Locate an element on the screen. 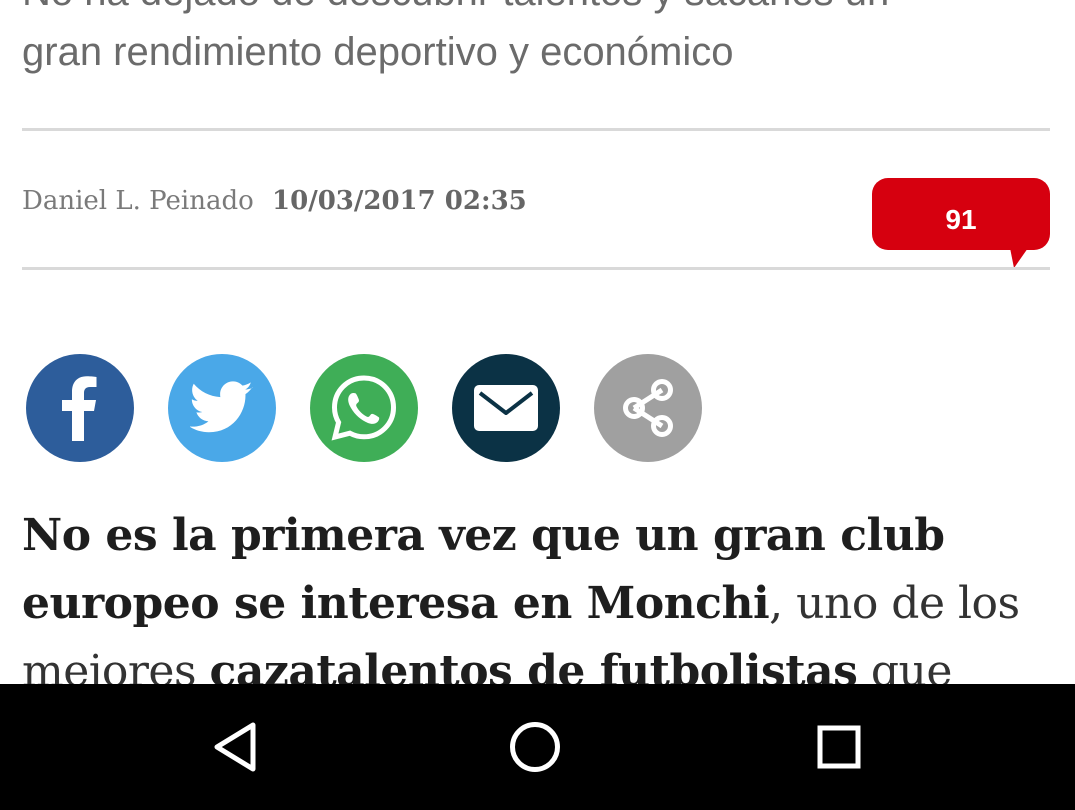 This screenshot has height=810, width=1075. email-share-button is located at coordinates (506, 408).